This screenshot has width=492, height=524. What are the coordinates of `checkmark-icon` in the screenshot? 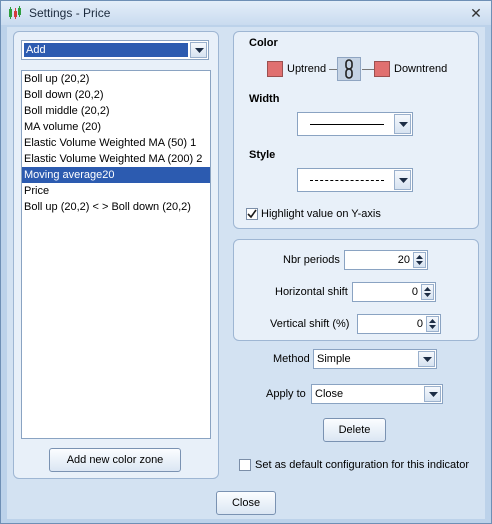 It's located at (252, 214).